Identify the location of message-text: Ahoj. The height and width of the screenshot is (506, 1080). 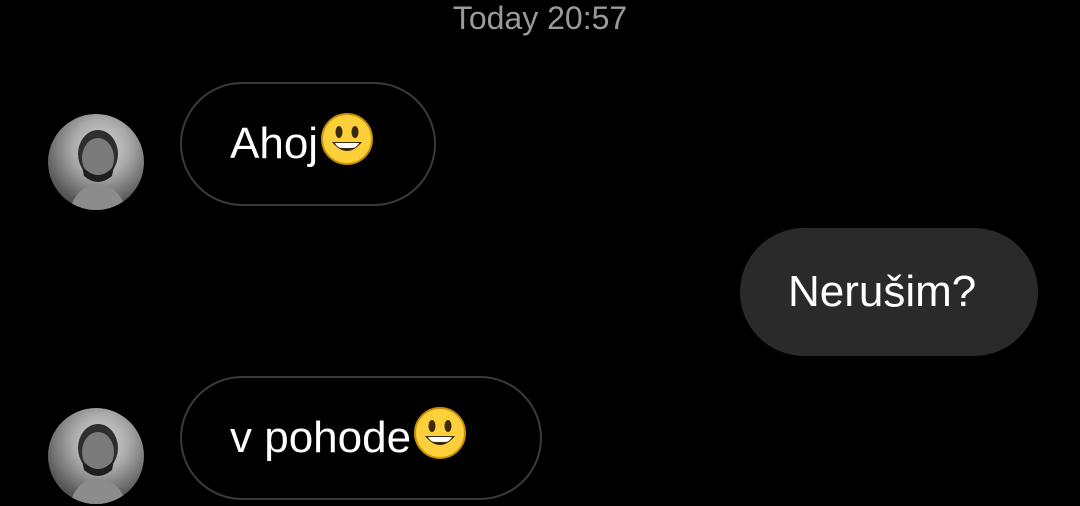
(274, 143).